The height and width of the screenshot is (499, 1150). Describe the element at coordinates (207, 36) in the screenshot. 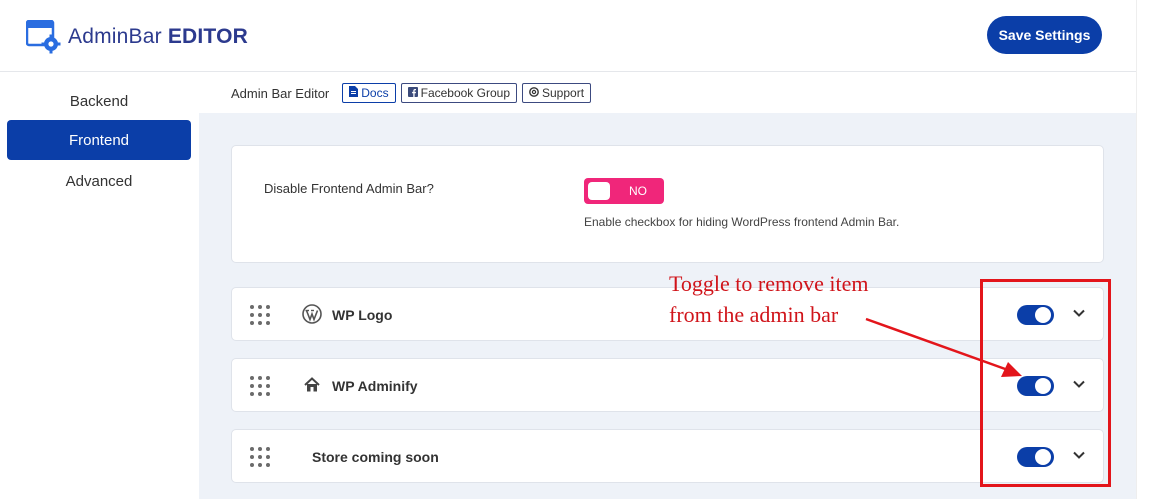

I see `logo-text-bold: EDITOR` at that location.